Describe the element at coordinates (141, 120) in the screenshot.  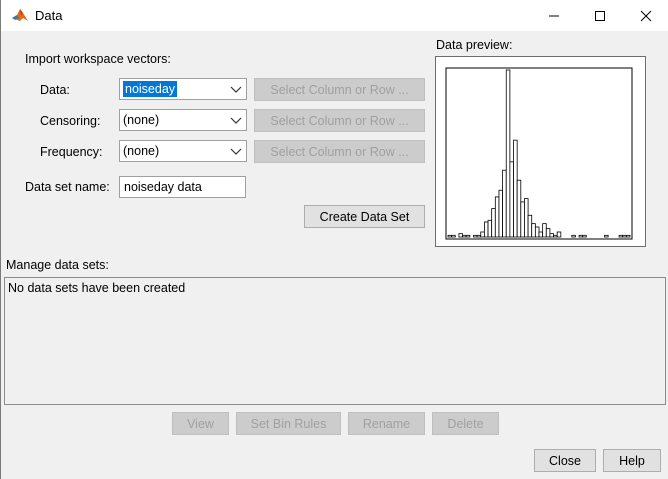
I see `censoring-dropdown-value: (none)` at that location.